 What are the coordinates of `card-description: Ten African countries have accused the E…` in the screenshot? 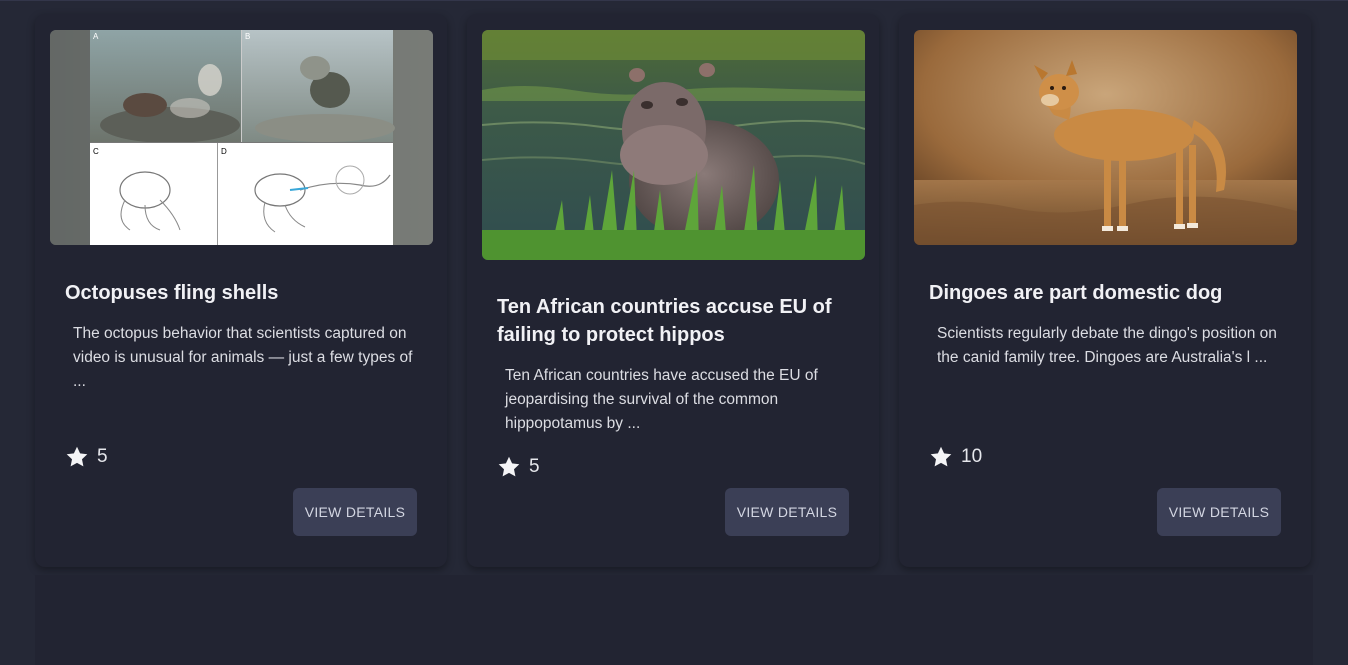 It's located at (661, 399).